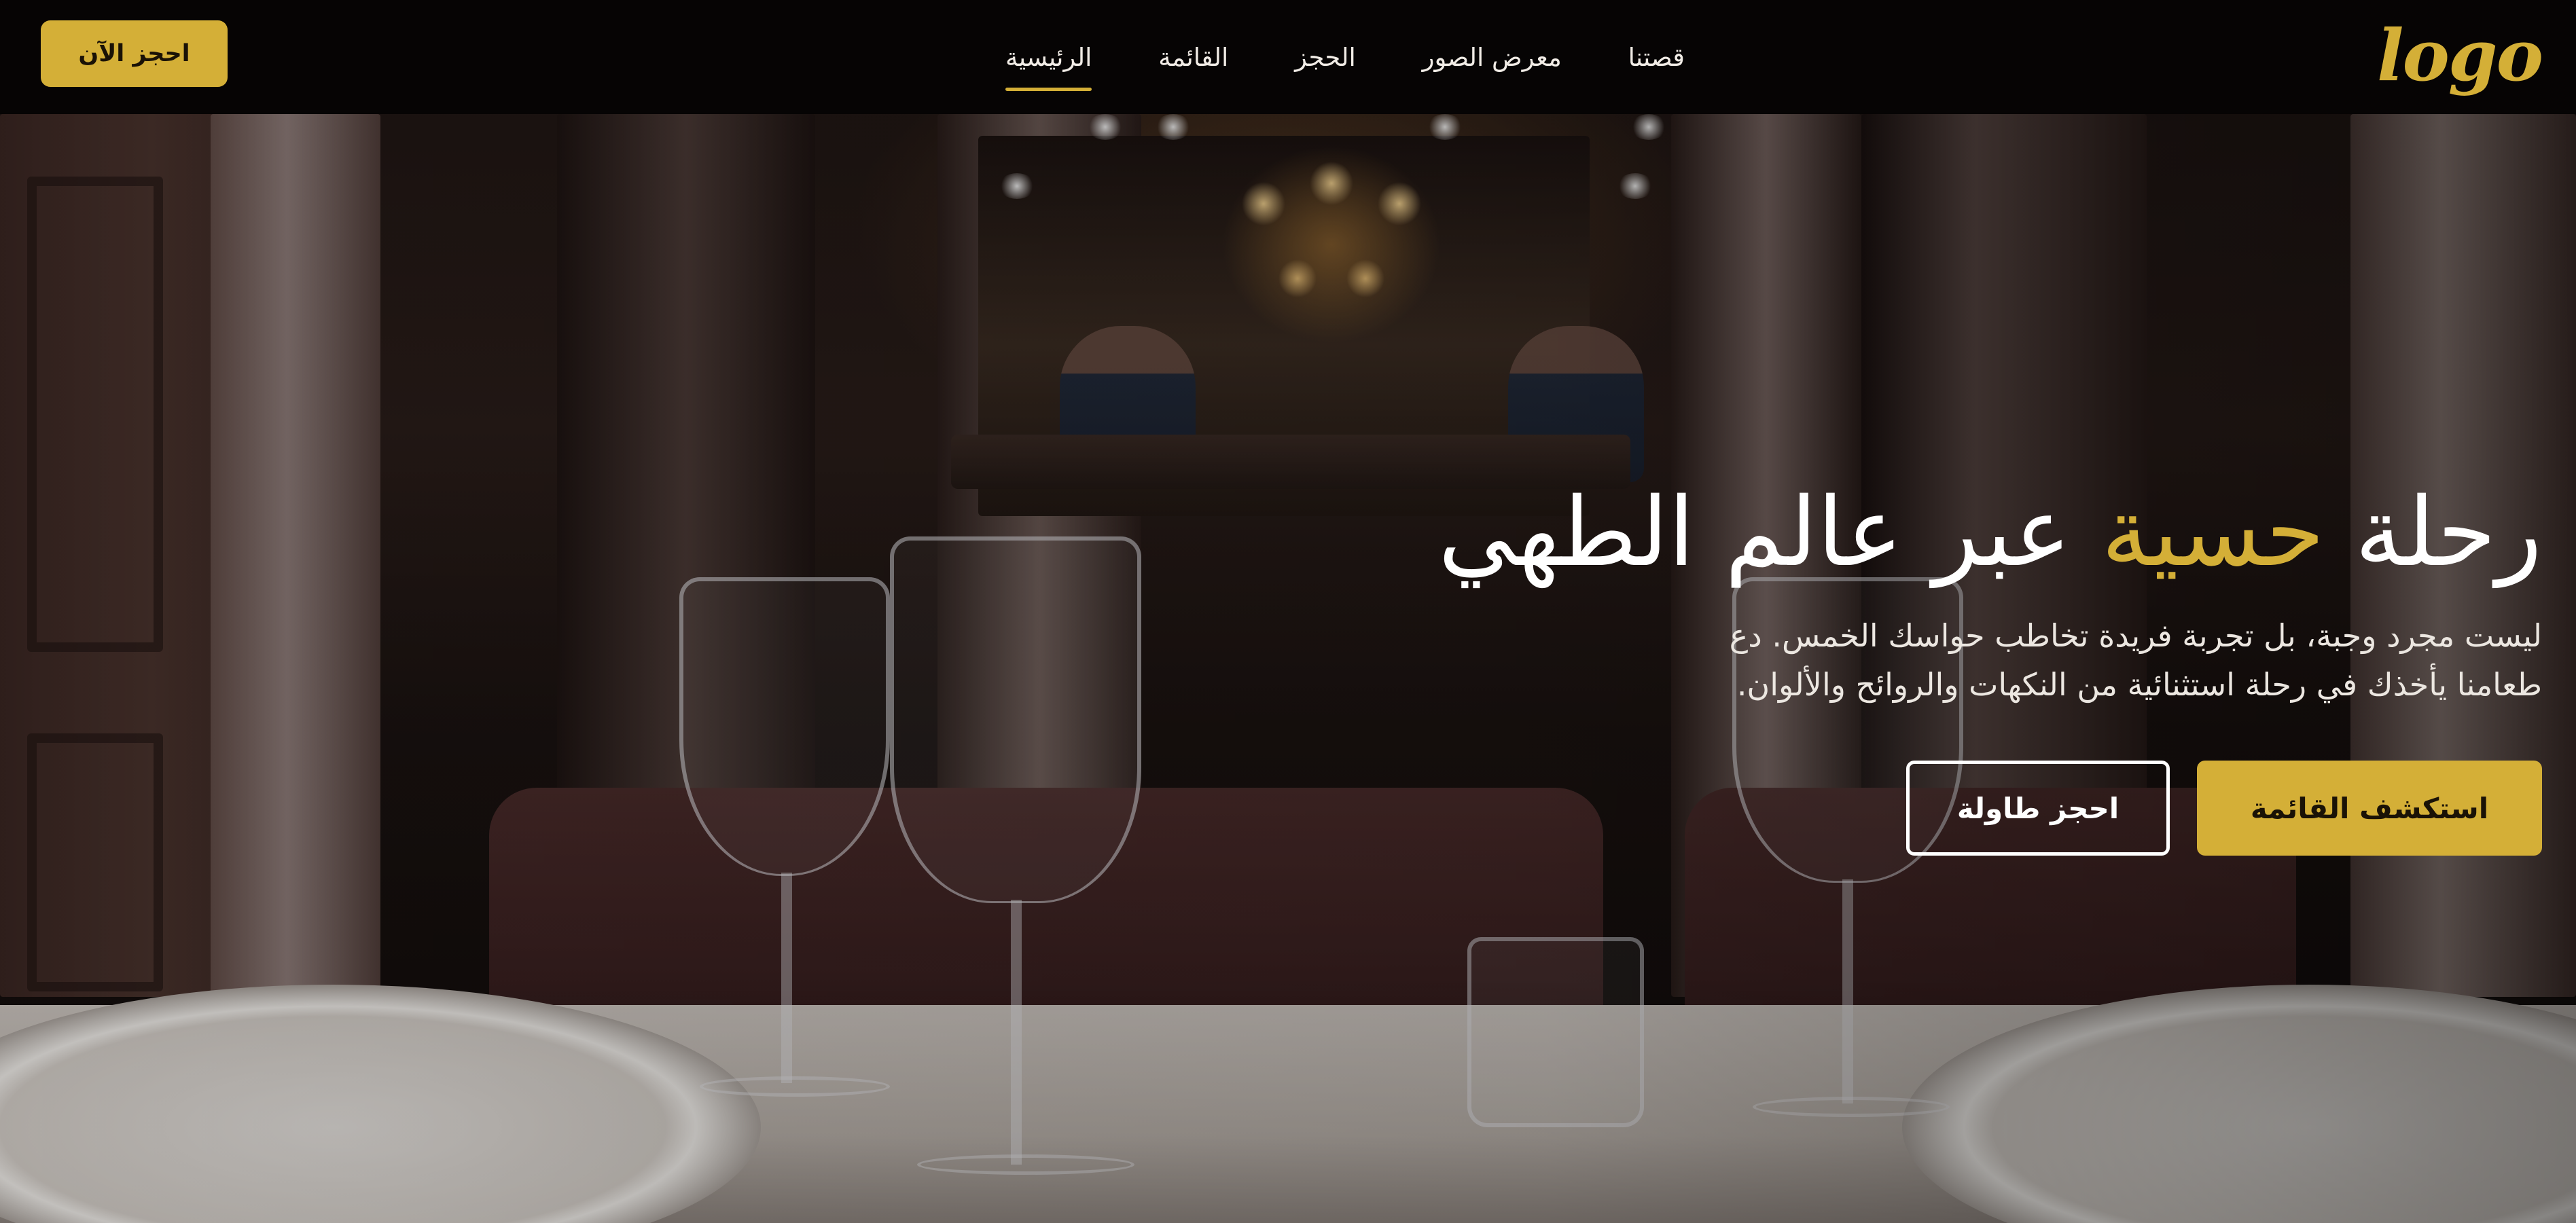 The height and width of the screenshot is (1223, 2576). I want to click on nav-item-home: الرئيسية, so click(1048, 63).